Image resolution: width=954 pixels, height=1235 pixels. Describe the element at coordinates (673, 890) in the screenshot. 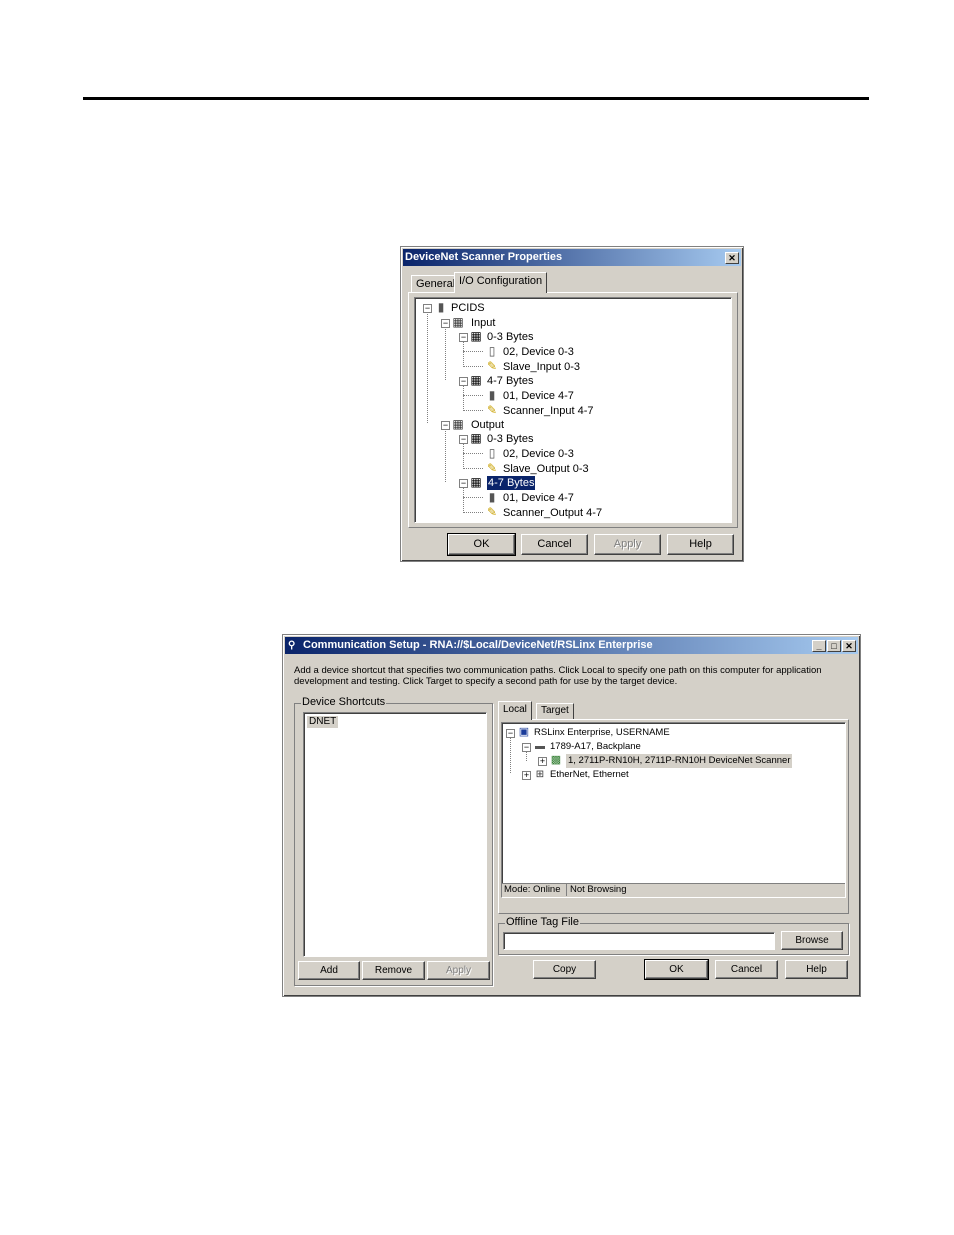

I see `status-bar: Mode: Online Not Browsing` at that location.